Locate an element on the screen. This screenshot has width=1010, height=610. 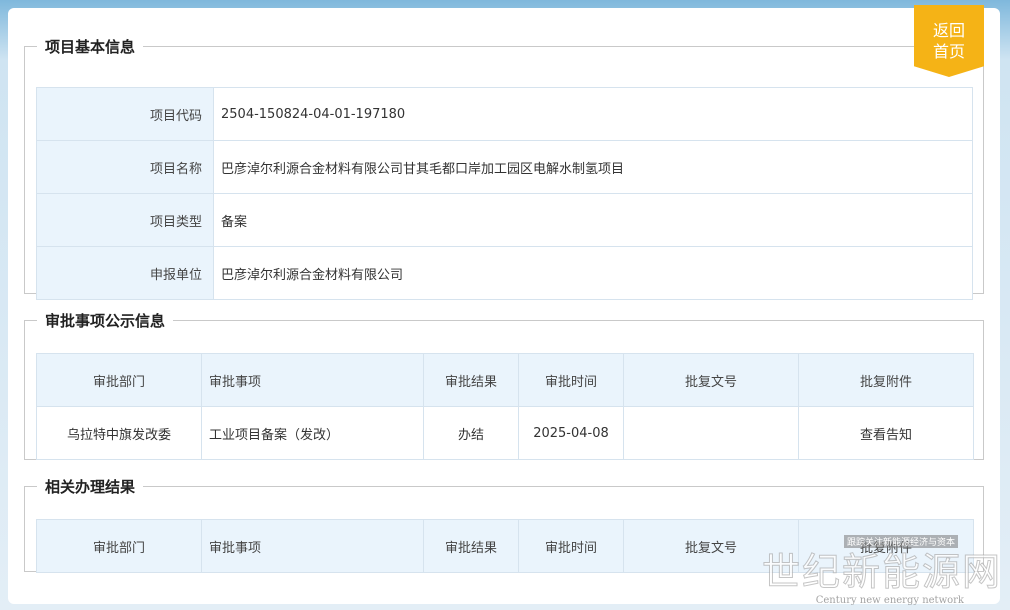
table-row: 申报单位 巴彦淖尔利源合金材料有限公司 is located at coordinates (504, 273).